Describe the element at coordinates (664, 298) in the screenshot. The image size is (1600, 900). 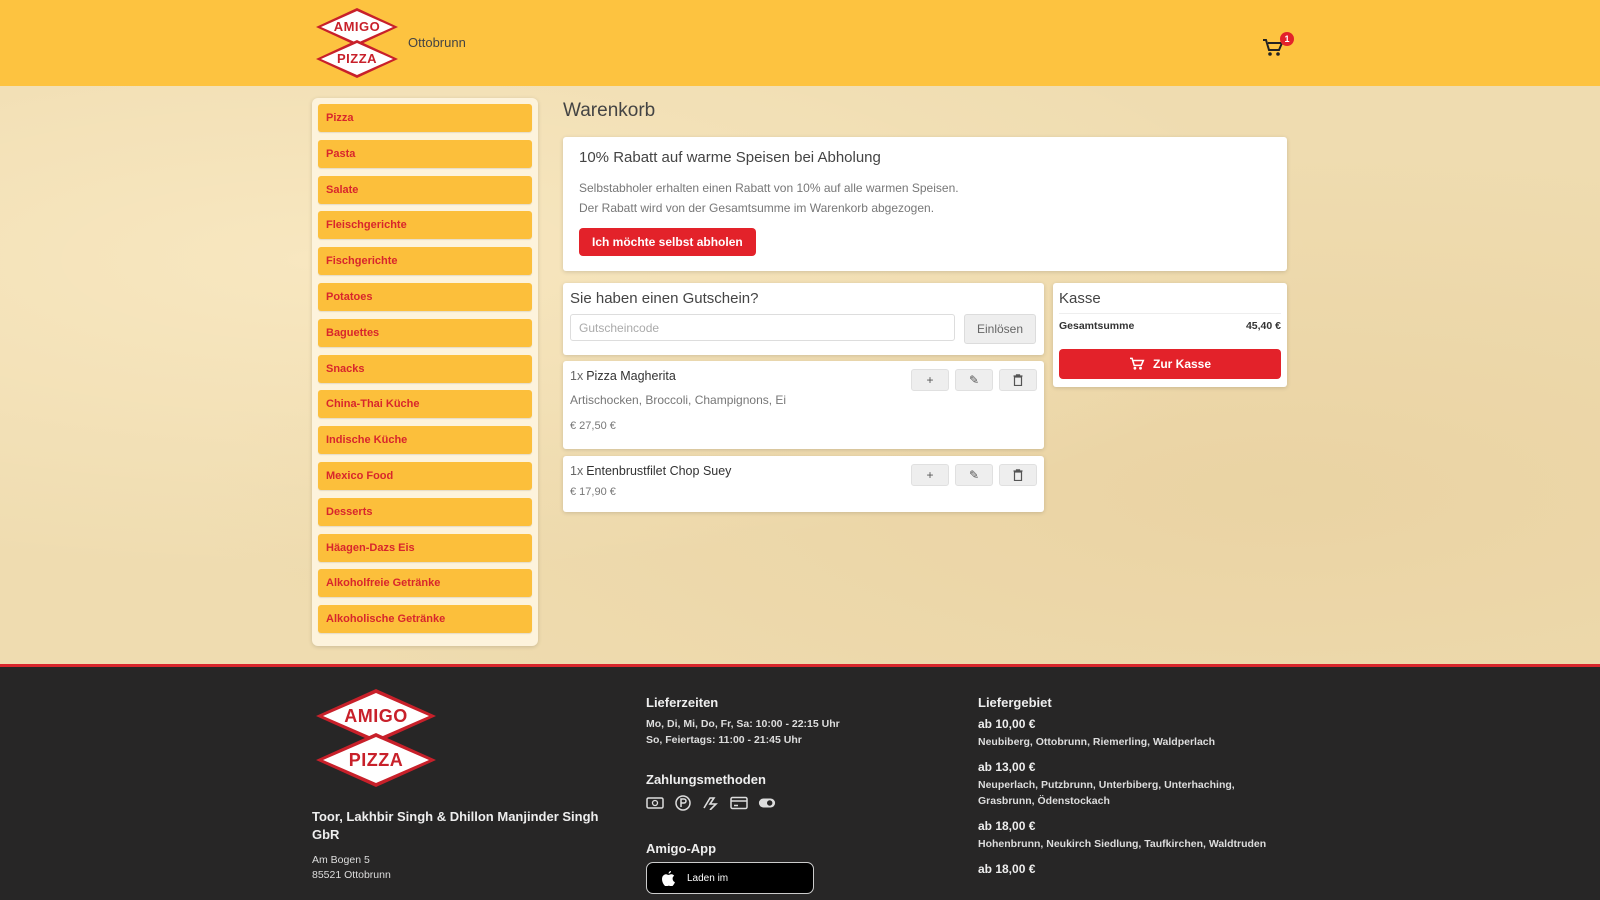
I see `voucher-title: Sie haben einen Gutschein?` at that location.